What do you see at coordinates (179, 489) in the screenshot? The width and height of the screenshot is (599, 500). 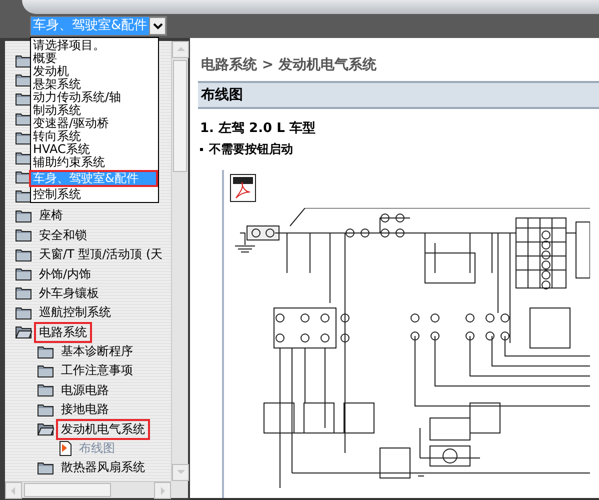 I see `scrollbar-corner` at bounding box center [179, 489].